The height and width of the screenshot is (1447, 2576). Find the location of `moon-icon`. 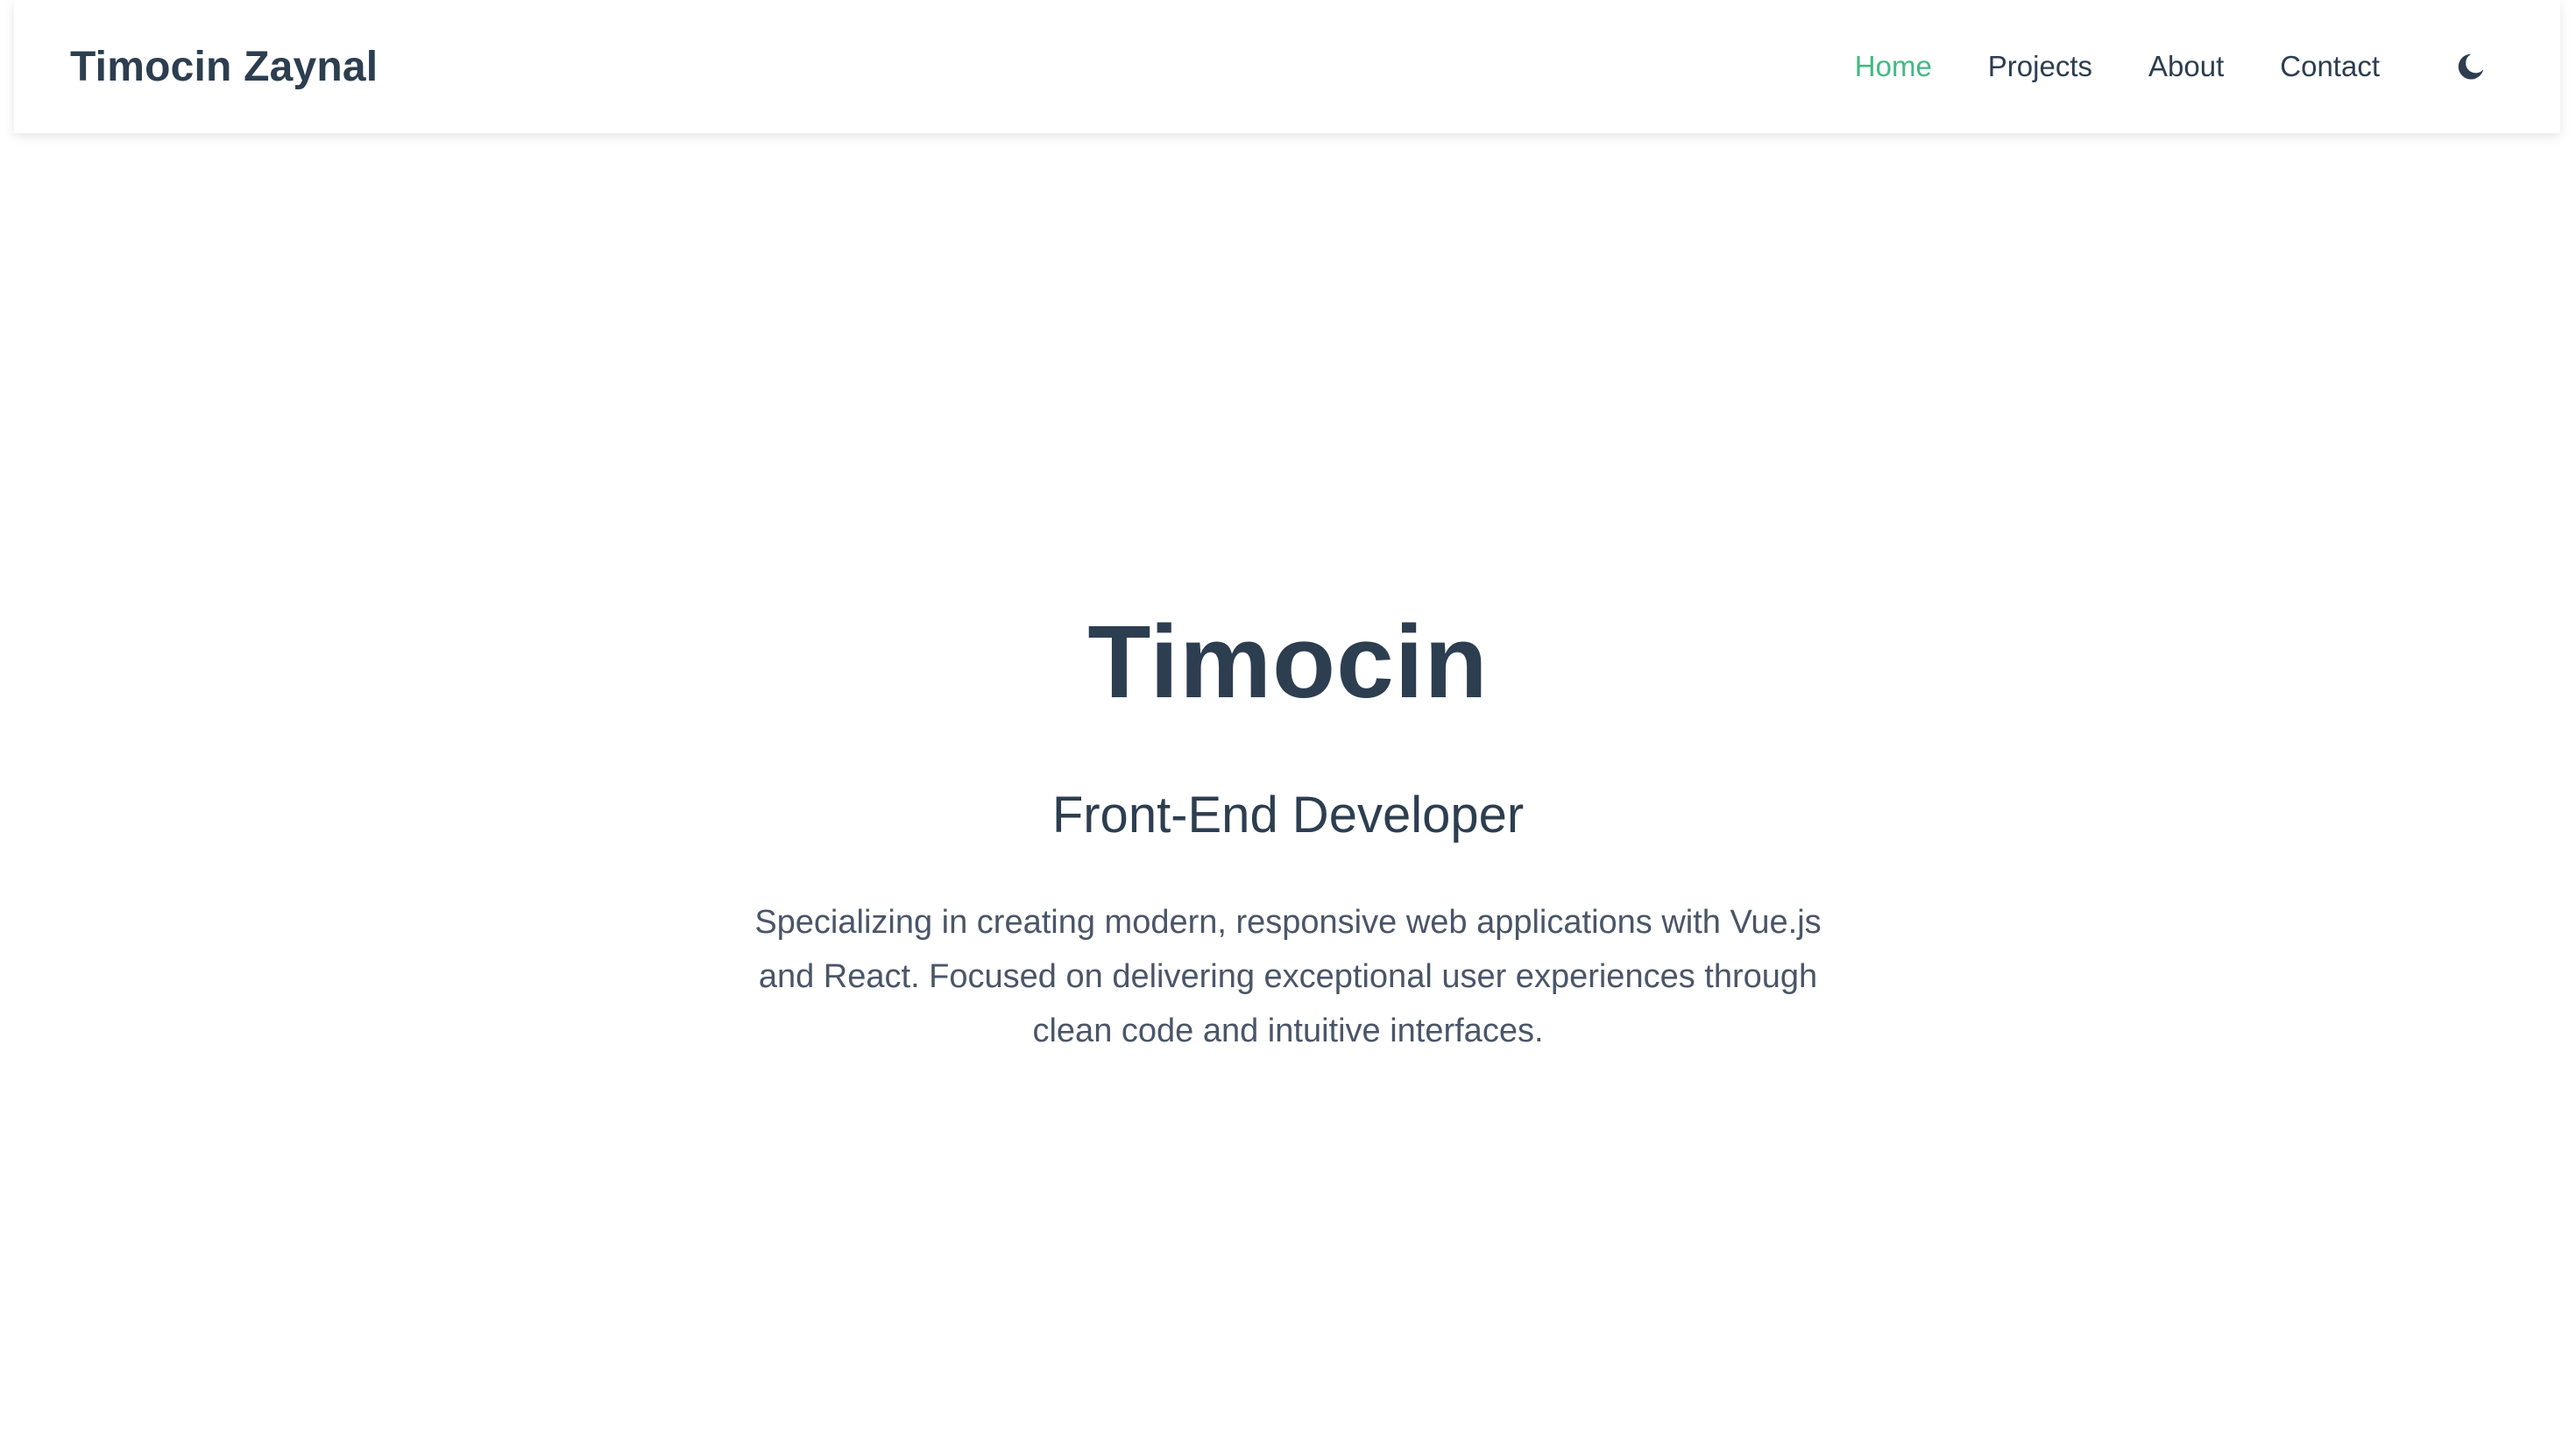

moon-icon is located at coordinates (2471, 66).